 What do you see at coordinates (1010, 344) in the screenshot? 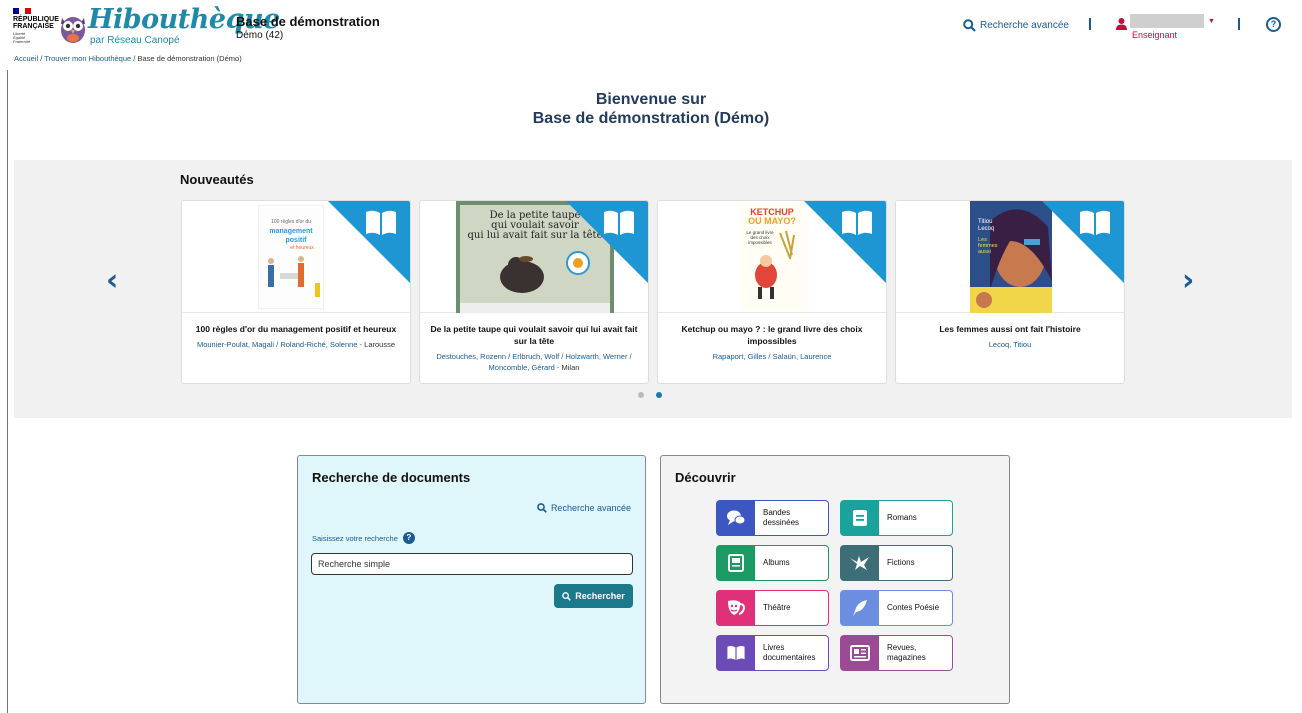
I see `book-authors: Lecoq, Titiou` at bounding box center [1010, 344].